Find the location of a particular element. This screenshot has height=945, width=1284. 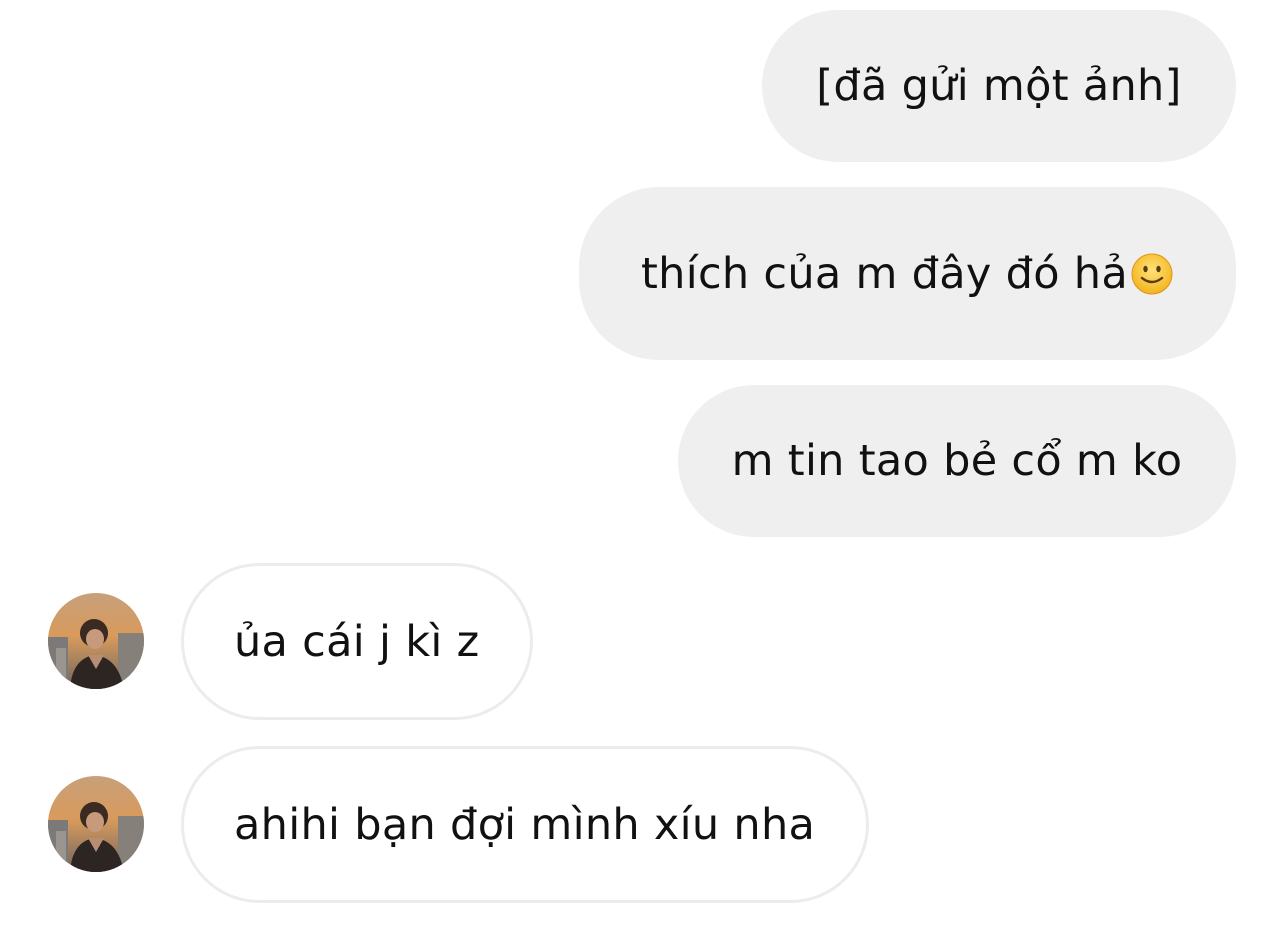

message-text: ahihi bạn đợi mình xíu nha is located at coordinates (525, 824).